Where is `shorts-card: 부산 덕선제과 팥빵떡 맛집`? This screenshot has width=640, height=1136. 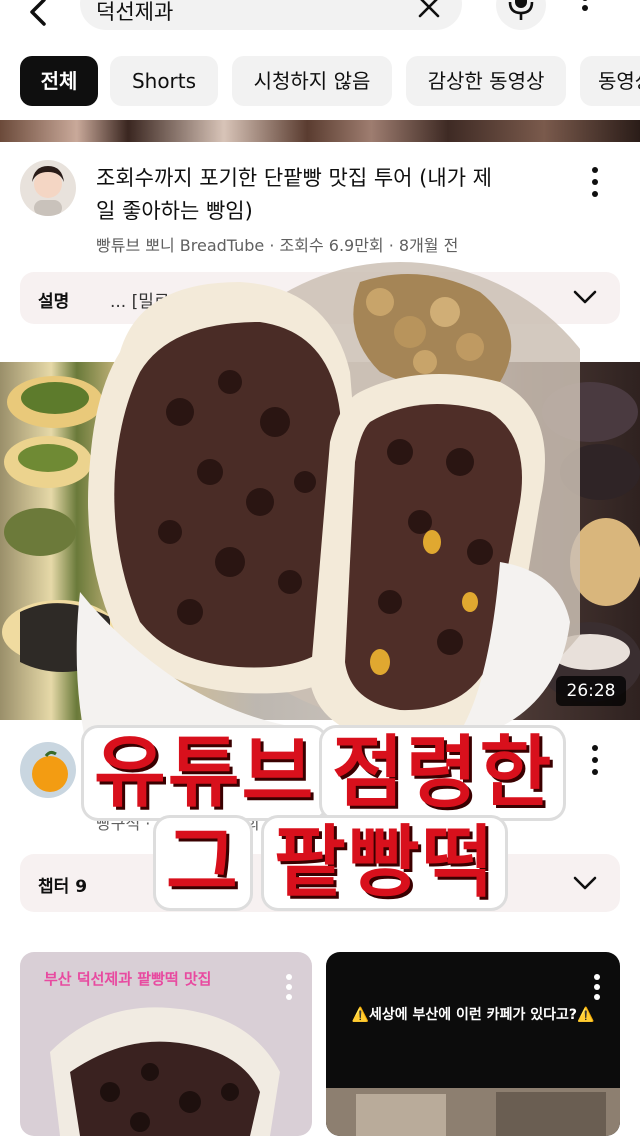 shorts-card: 부산 덕선제과 팥빵떡 맛집 is located at coordinates (166, 1044).